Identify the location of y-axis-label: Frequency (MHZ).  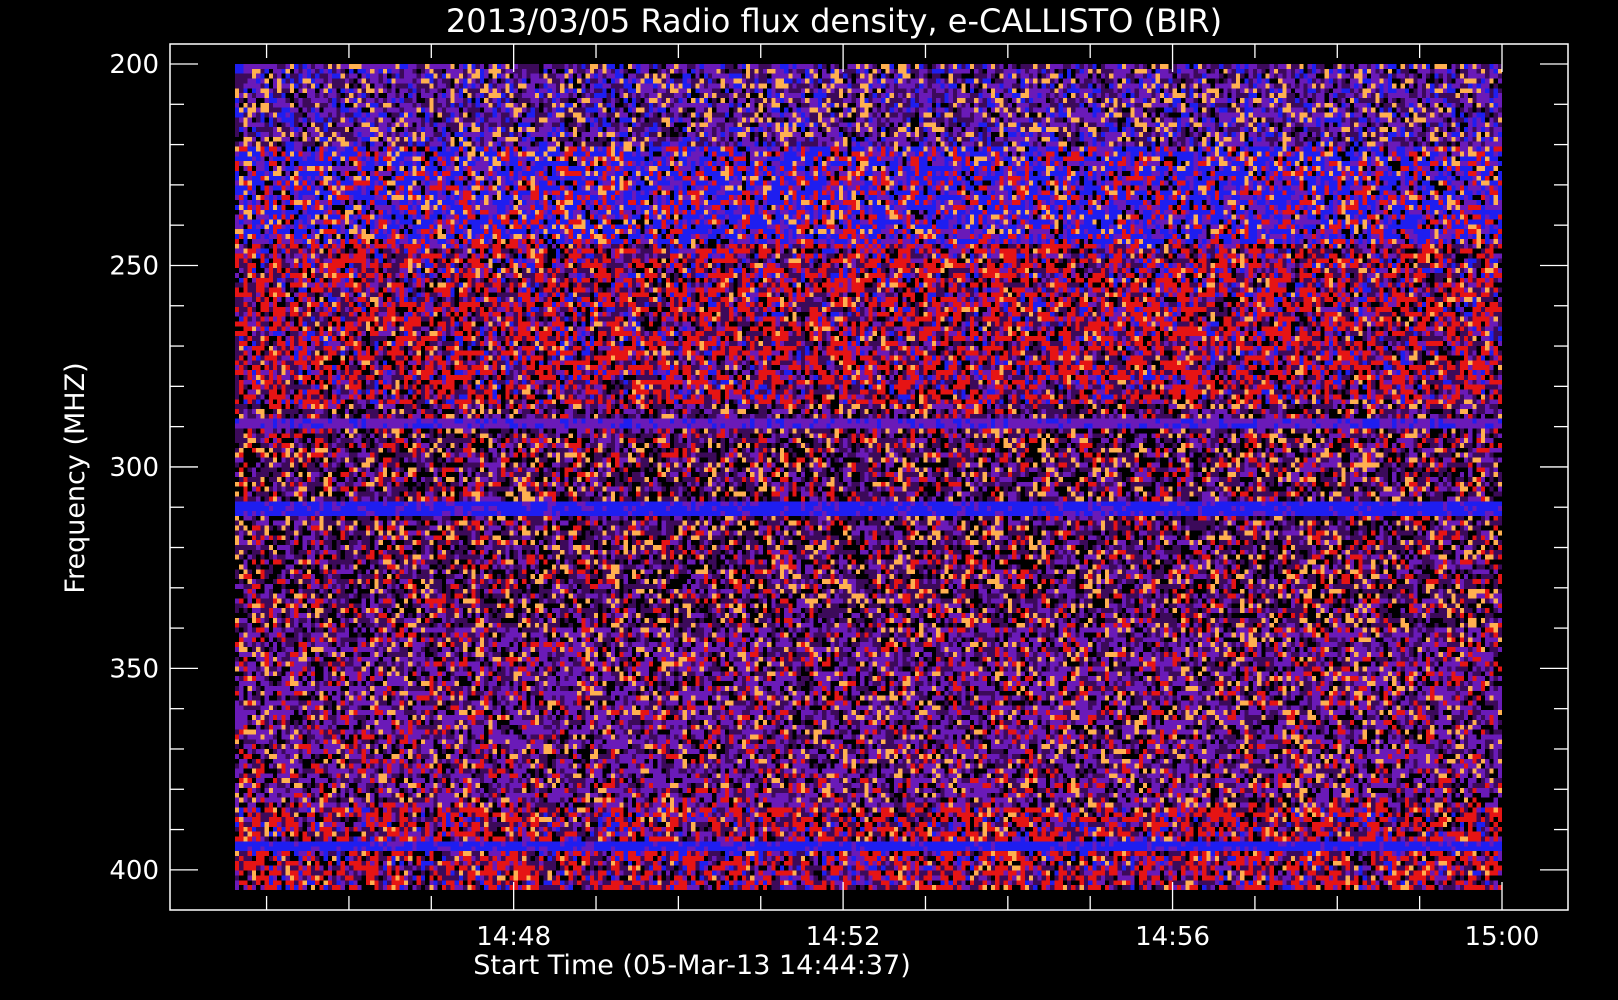
(75, 477).